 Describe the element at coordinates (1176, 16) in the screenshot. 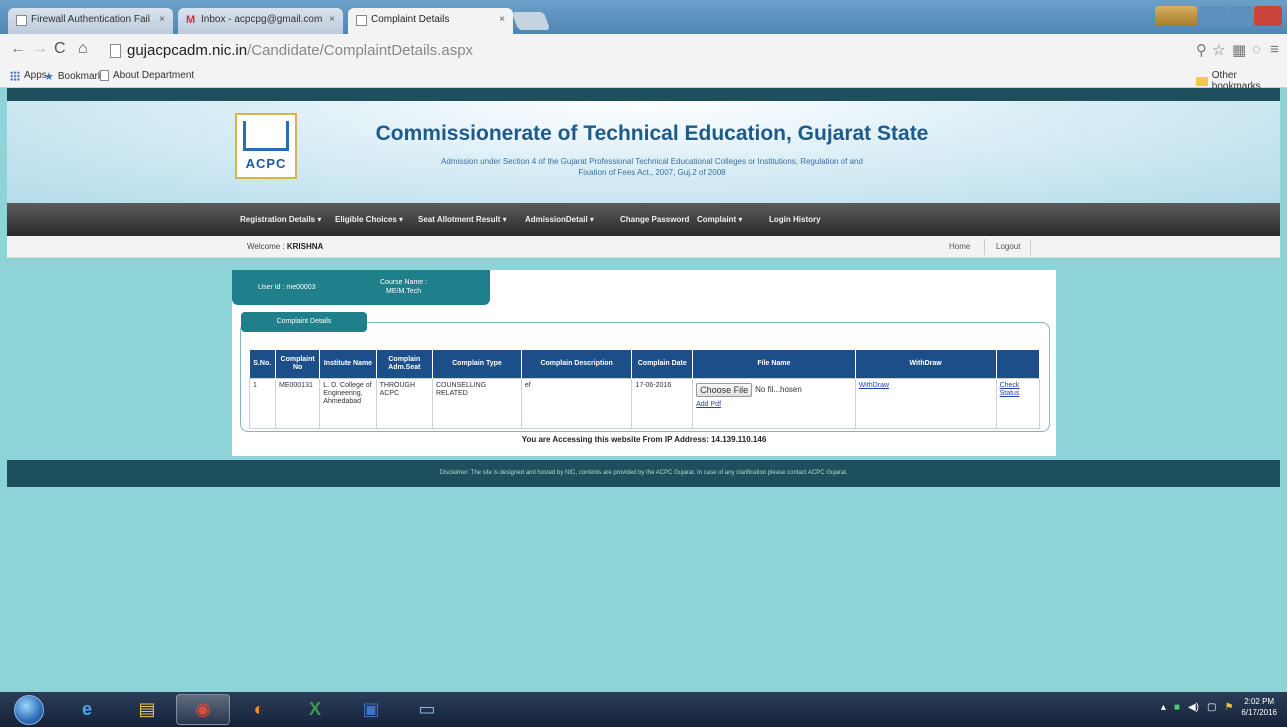

I see `user-profile-button` at that location.